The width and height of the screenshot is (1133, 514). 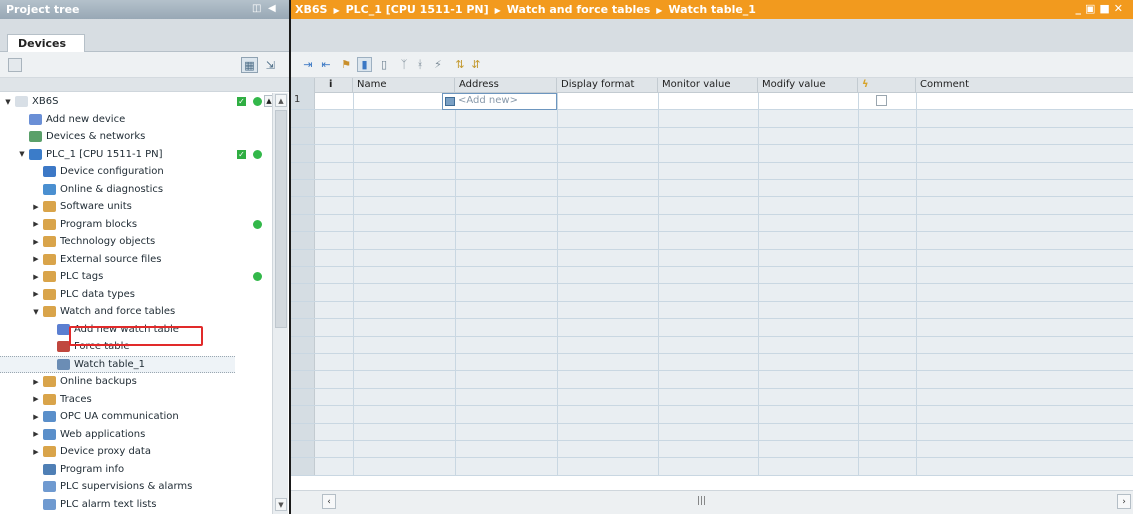 I want to click on grid-icon, so click(x=15, y=65).